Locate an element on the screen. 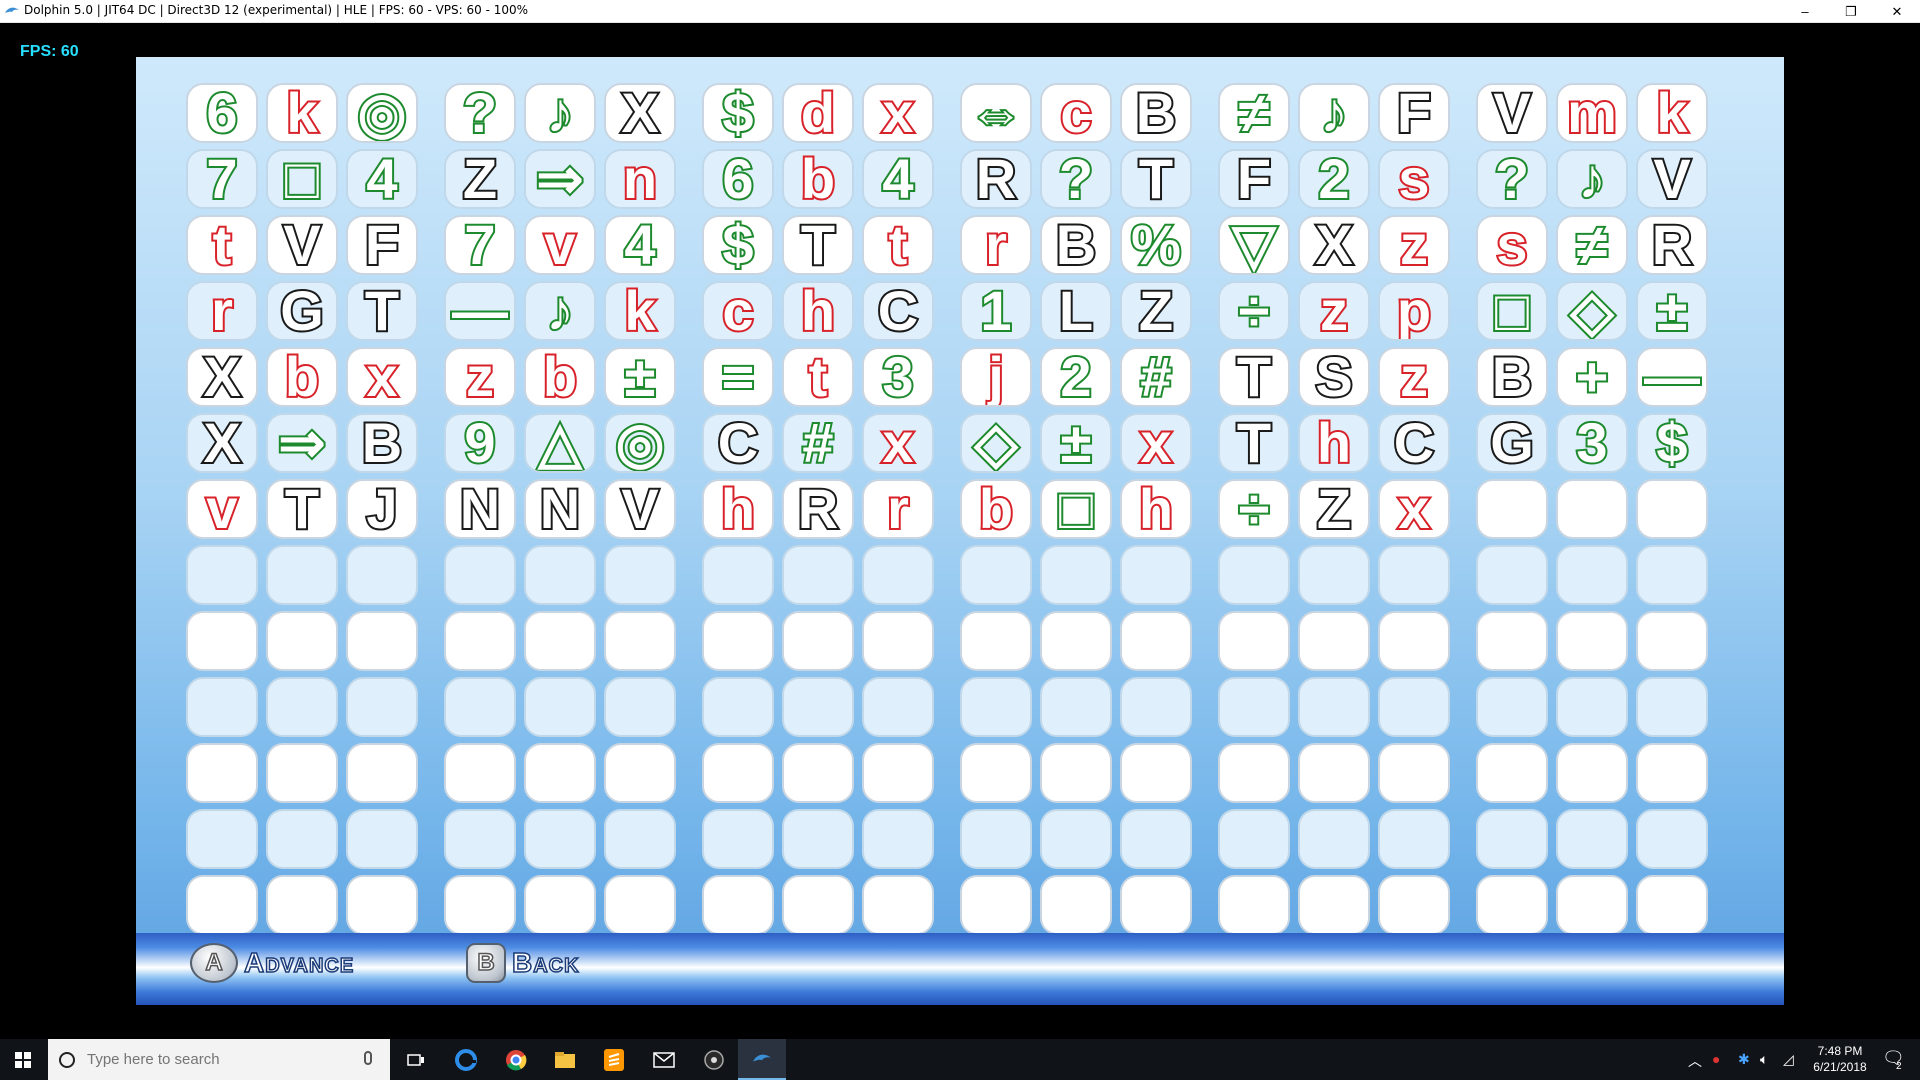  microphone-icon is located at coordinates (368, 1058).